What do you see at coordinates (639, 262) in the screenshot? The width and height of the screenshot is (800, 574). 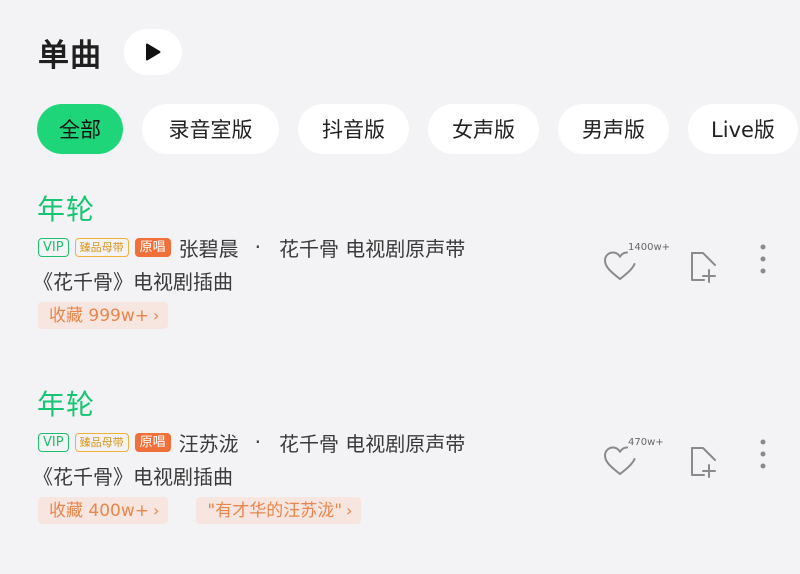 I see `like-button: 1400w+` at bounding box center [639, 262].